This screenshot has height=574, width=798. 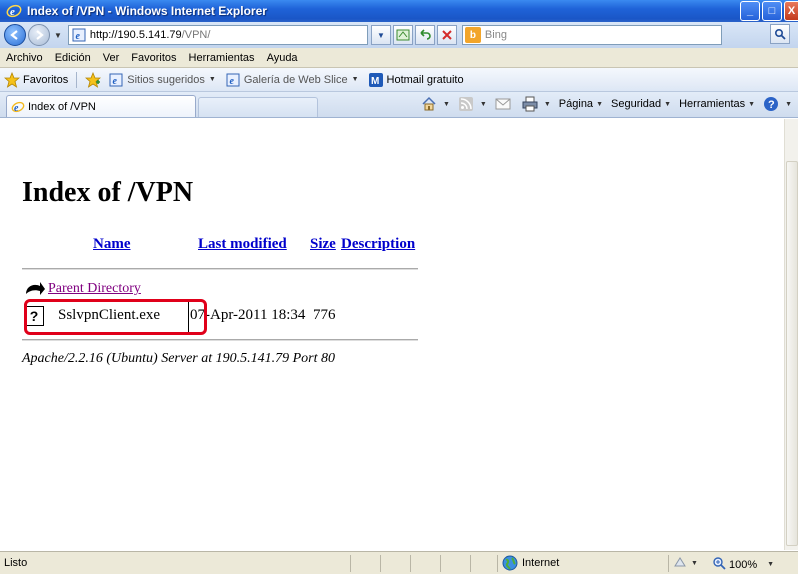 I want to click on zoom-icon, so click(x=719, y=564).